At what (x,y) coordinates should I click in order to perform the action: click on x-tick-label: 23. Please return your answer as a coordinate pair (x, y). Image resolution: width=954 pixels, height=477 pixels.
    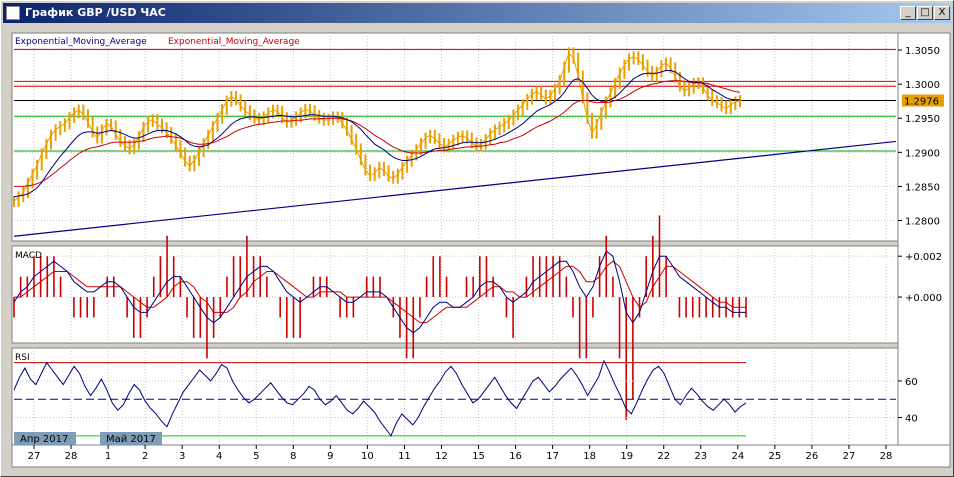
    Looking at the image, I should click on (700, 456).